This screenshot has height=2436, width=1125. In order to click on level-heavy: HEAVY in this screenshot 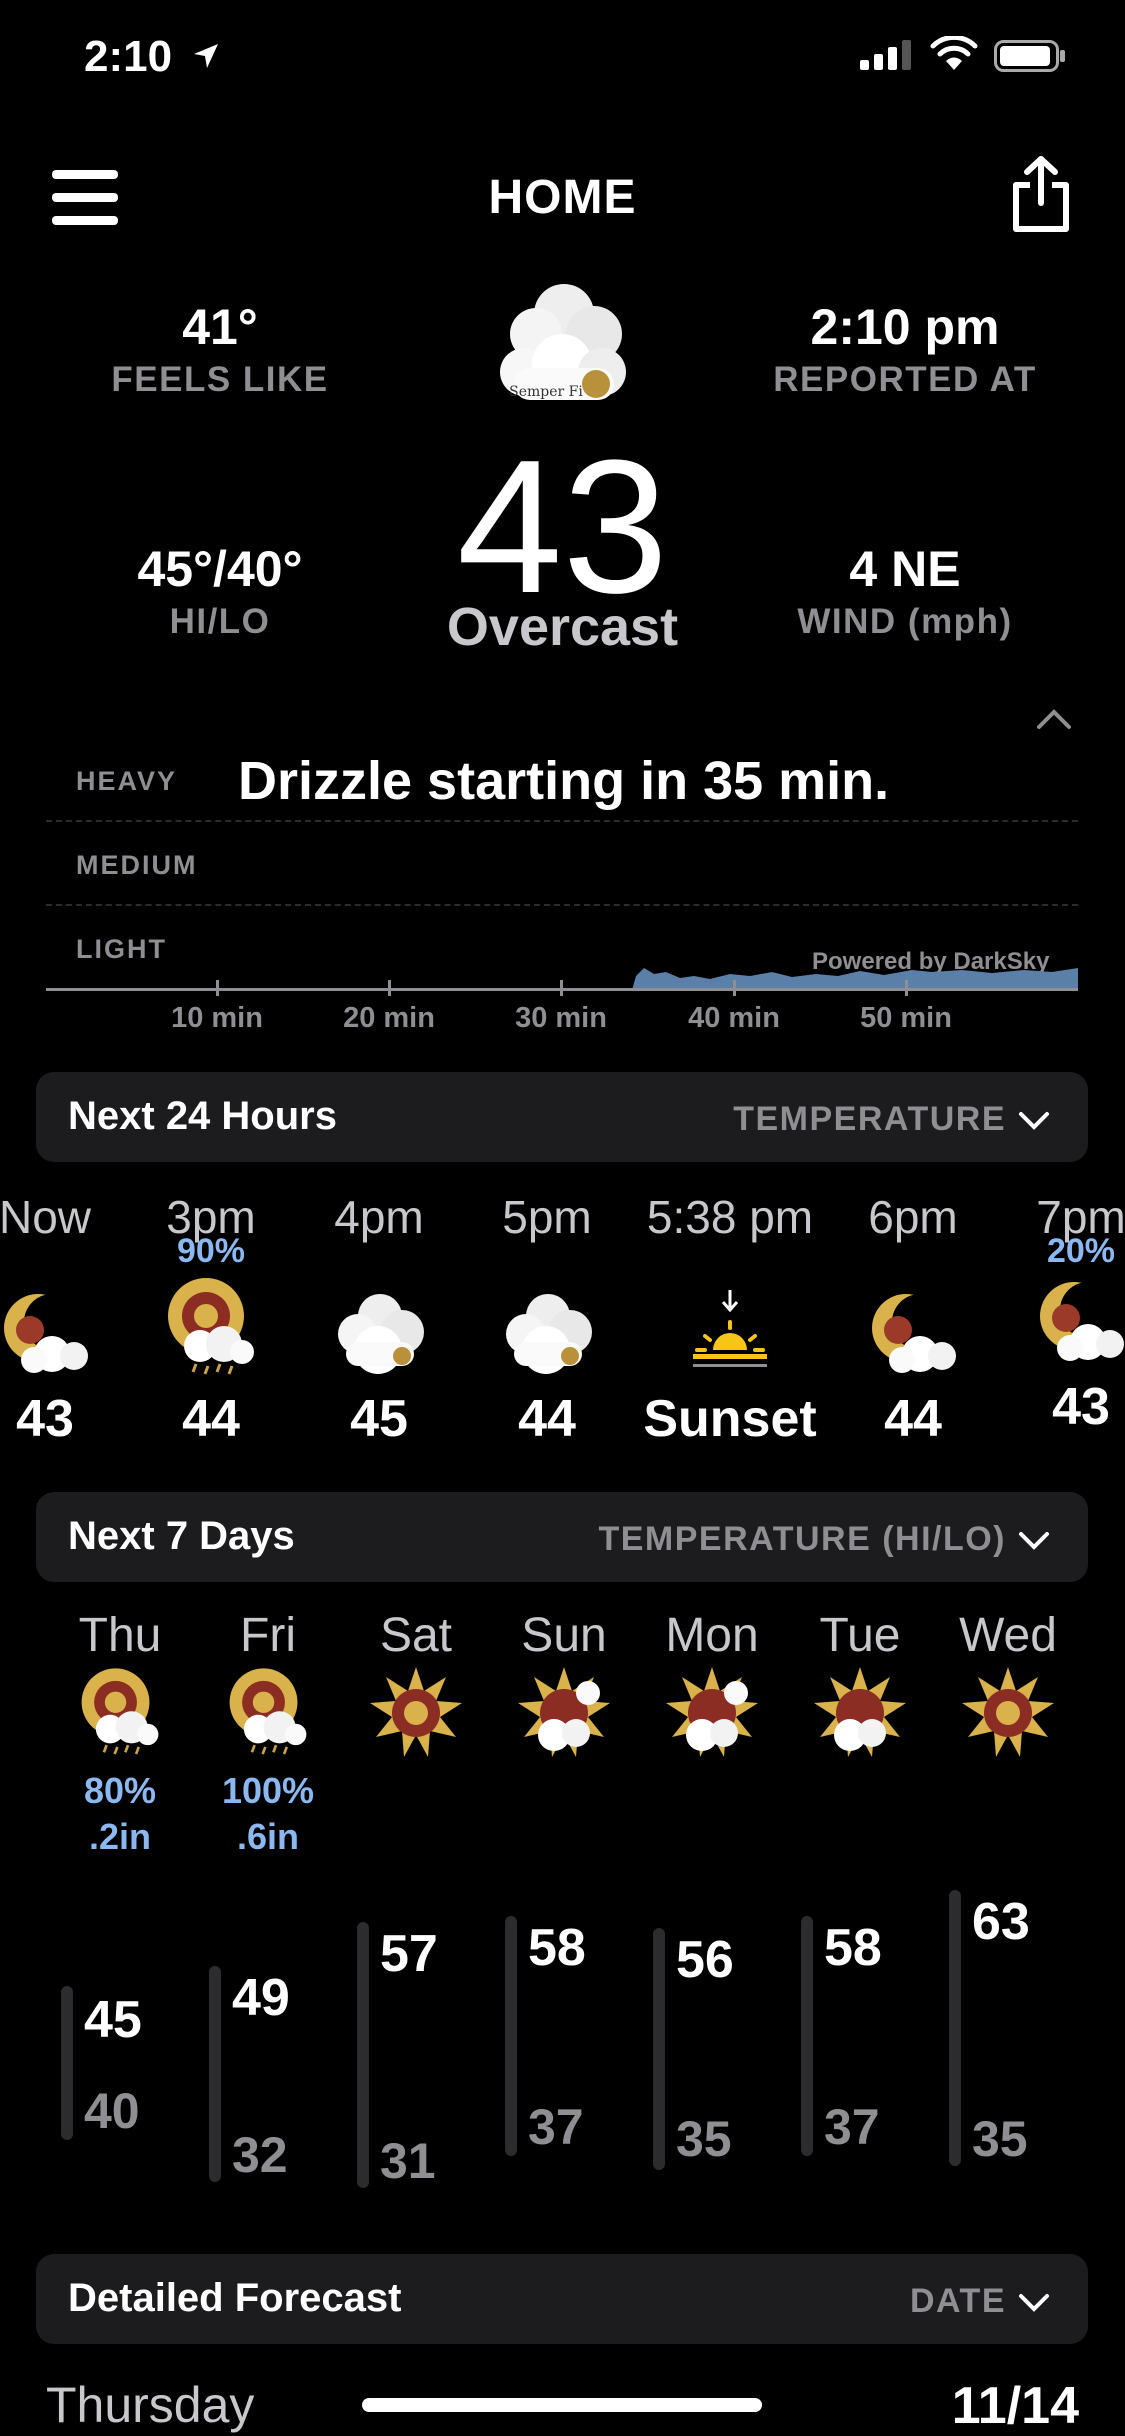, I will do `click(127, 781)`.